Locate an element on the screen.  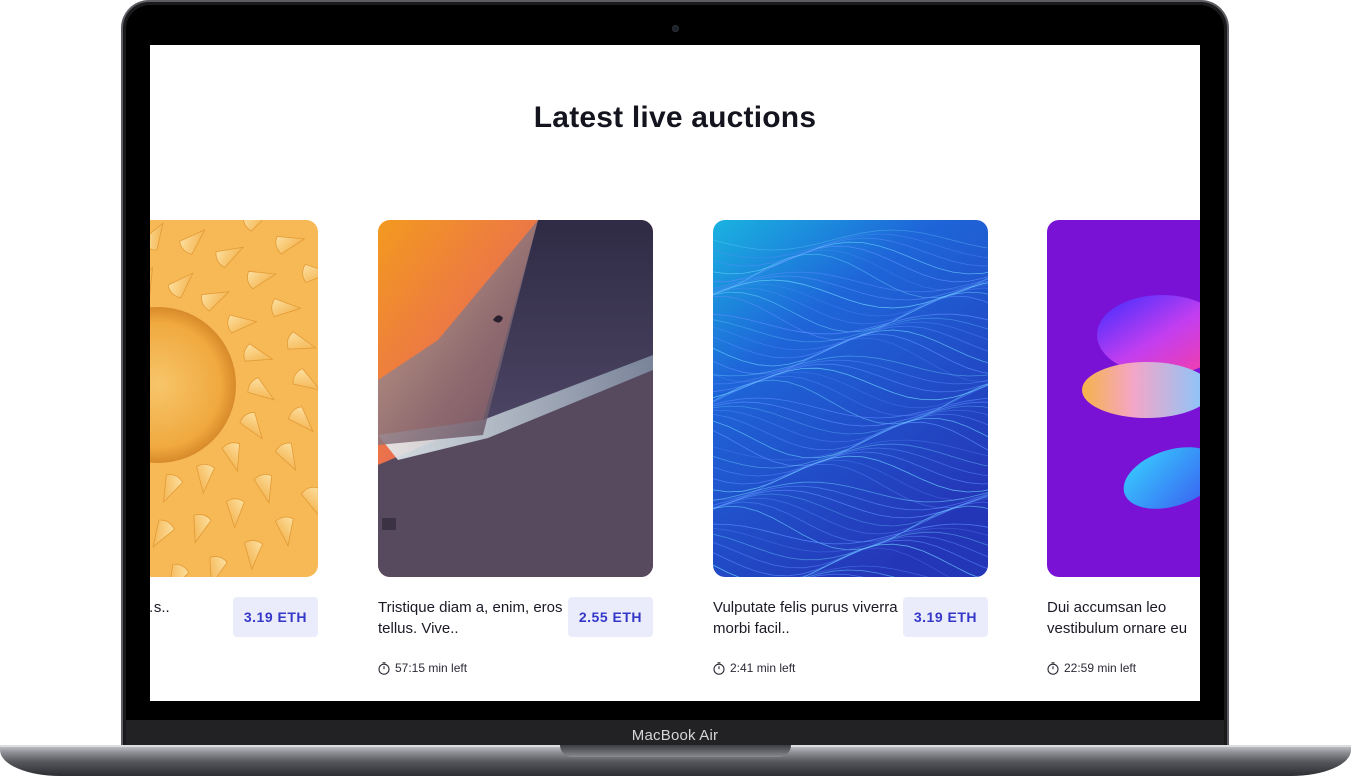
time-left: 2:41 min left is located at coordinates (754, 668).